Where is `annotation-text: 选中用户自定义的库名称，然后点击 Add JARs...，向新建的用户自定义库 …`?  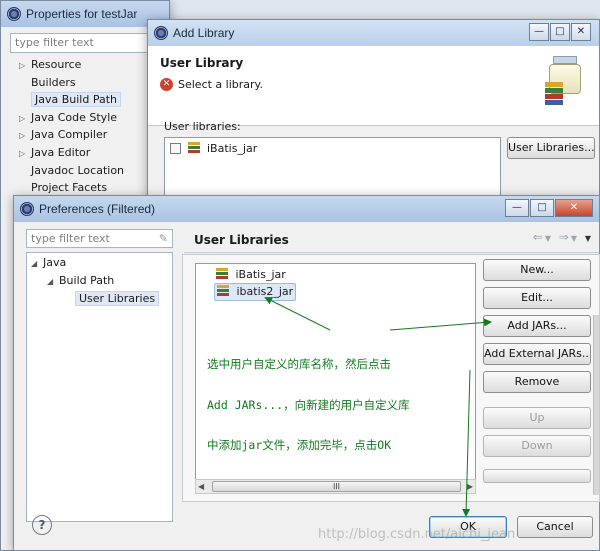 annotation-text: 选中用户自定义的库名称，然后点击 Add JARs...，向新建的用户自定义库 … is located at coordinates (308, 398).